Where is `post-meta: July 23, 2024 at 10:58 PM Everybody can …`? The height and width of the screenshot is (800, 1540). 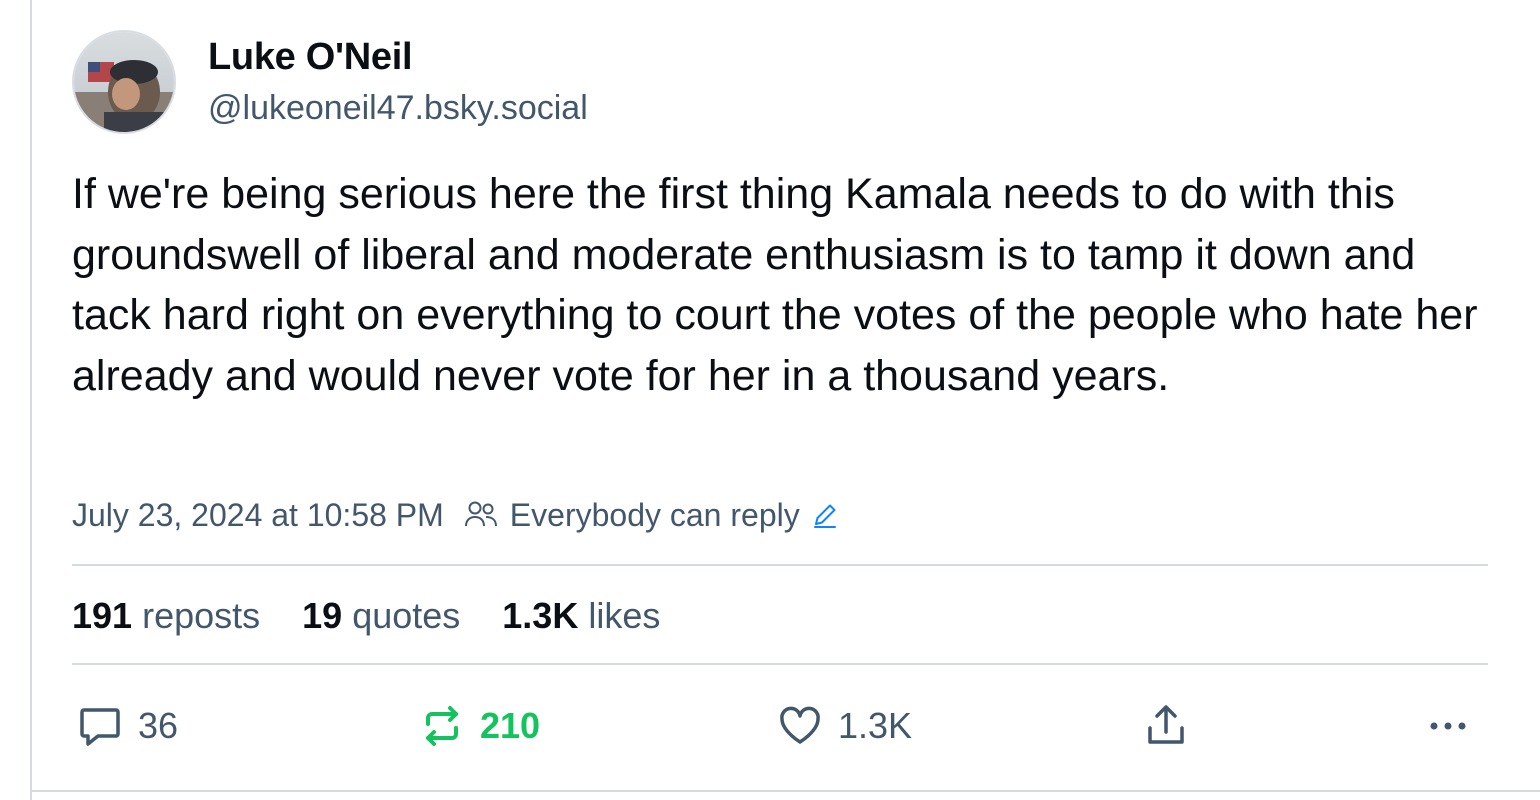
post-meta: July 23, 2024 at 10:58 PM Everybody can … is located at coordinates (462, 515).